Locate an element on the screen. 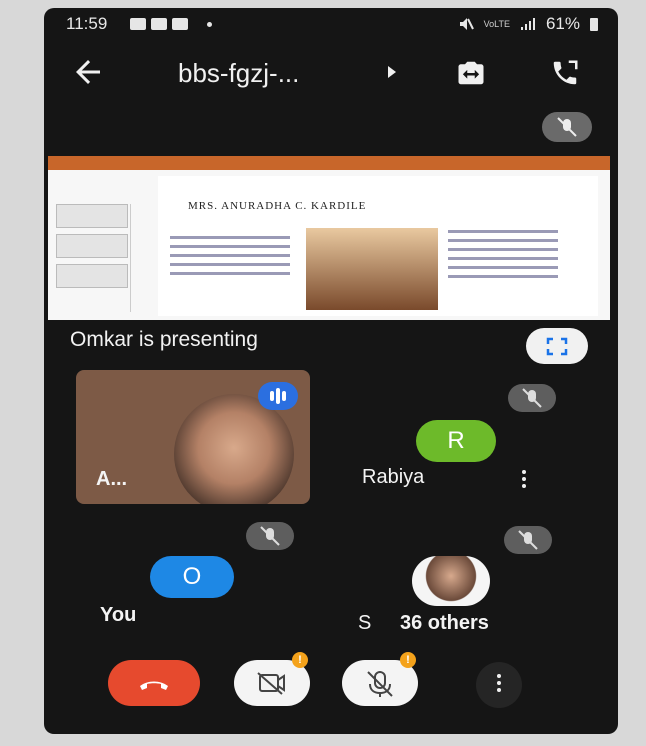 The image size is (646, 746). participant-name: S is located at coordinates (365, 623).